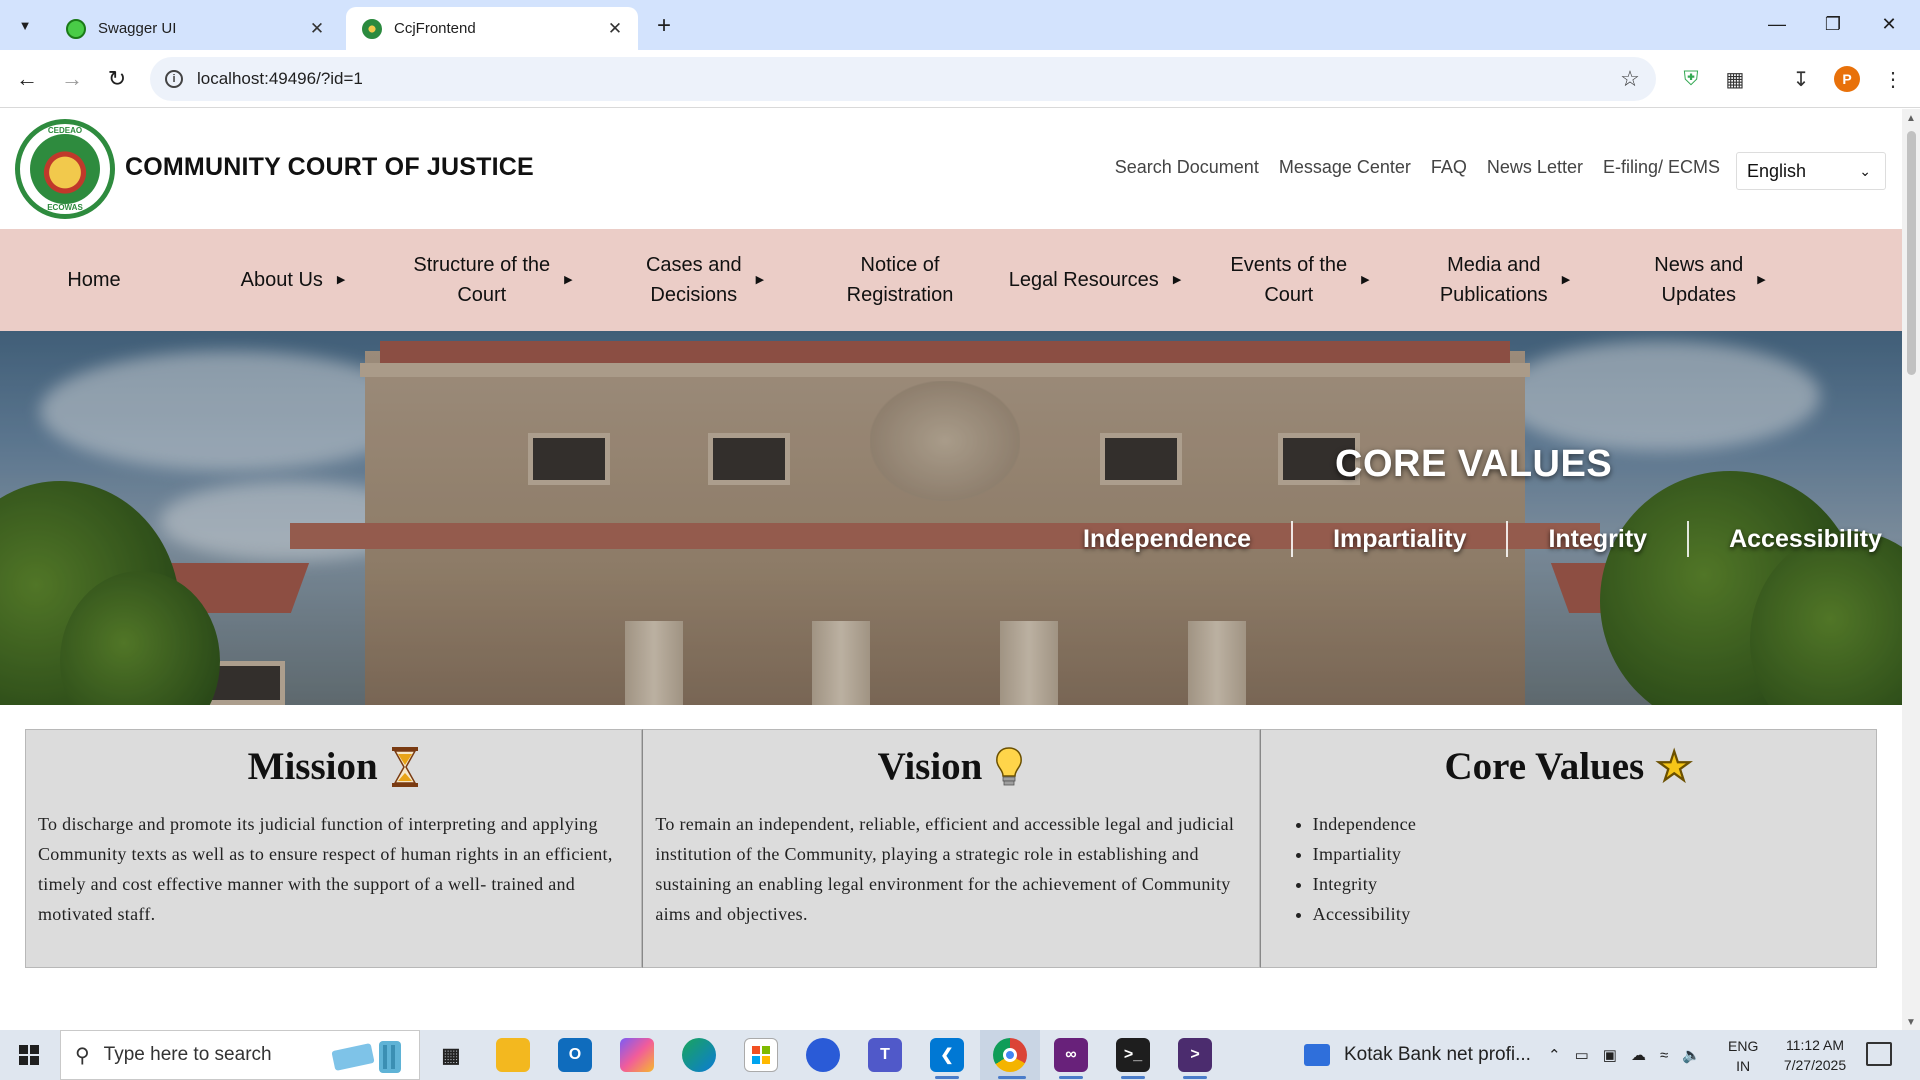  What do you see at coordinates (1505, 280) in the screenshot?
I see `nav-media-and-publications: Media and Publications ▶` at bounding box center [1505, 280].